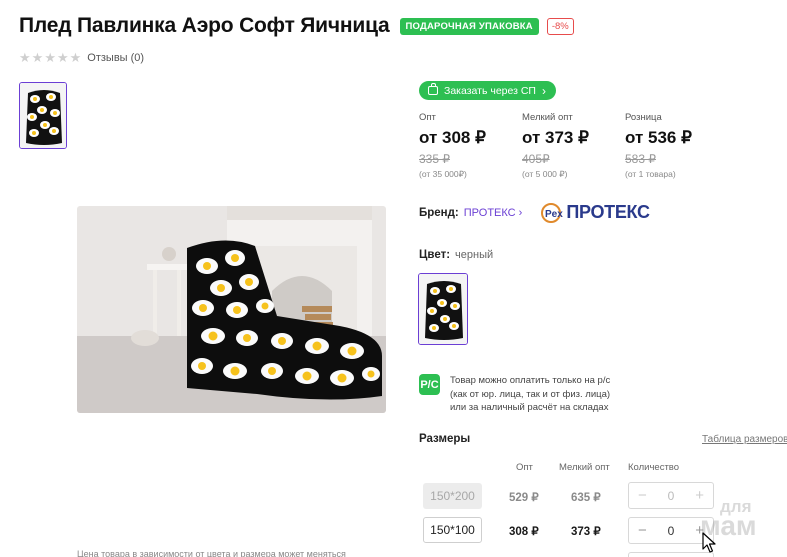 Image resolution: width=787 pixels, height=557 pixels. Describe the element at coordinates (534, 212) in the screenshot. I see `brand-row: Бренд: ПРОТЕКС › Pex ПРОТЕКС` at that location.